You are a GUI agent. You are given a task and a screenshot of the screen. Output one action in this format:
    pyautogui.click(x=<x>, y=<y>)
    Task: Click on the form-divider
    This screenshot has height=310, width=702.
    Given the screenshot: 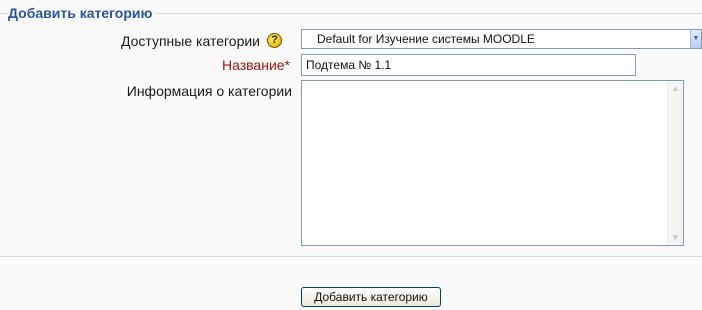 What is the action you would take?
    pyautogui.click(x=351, y=256)
    